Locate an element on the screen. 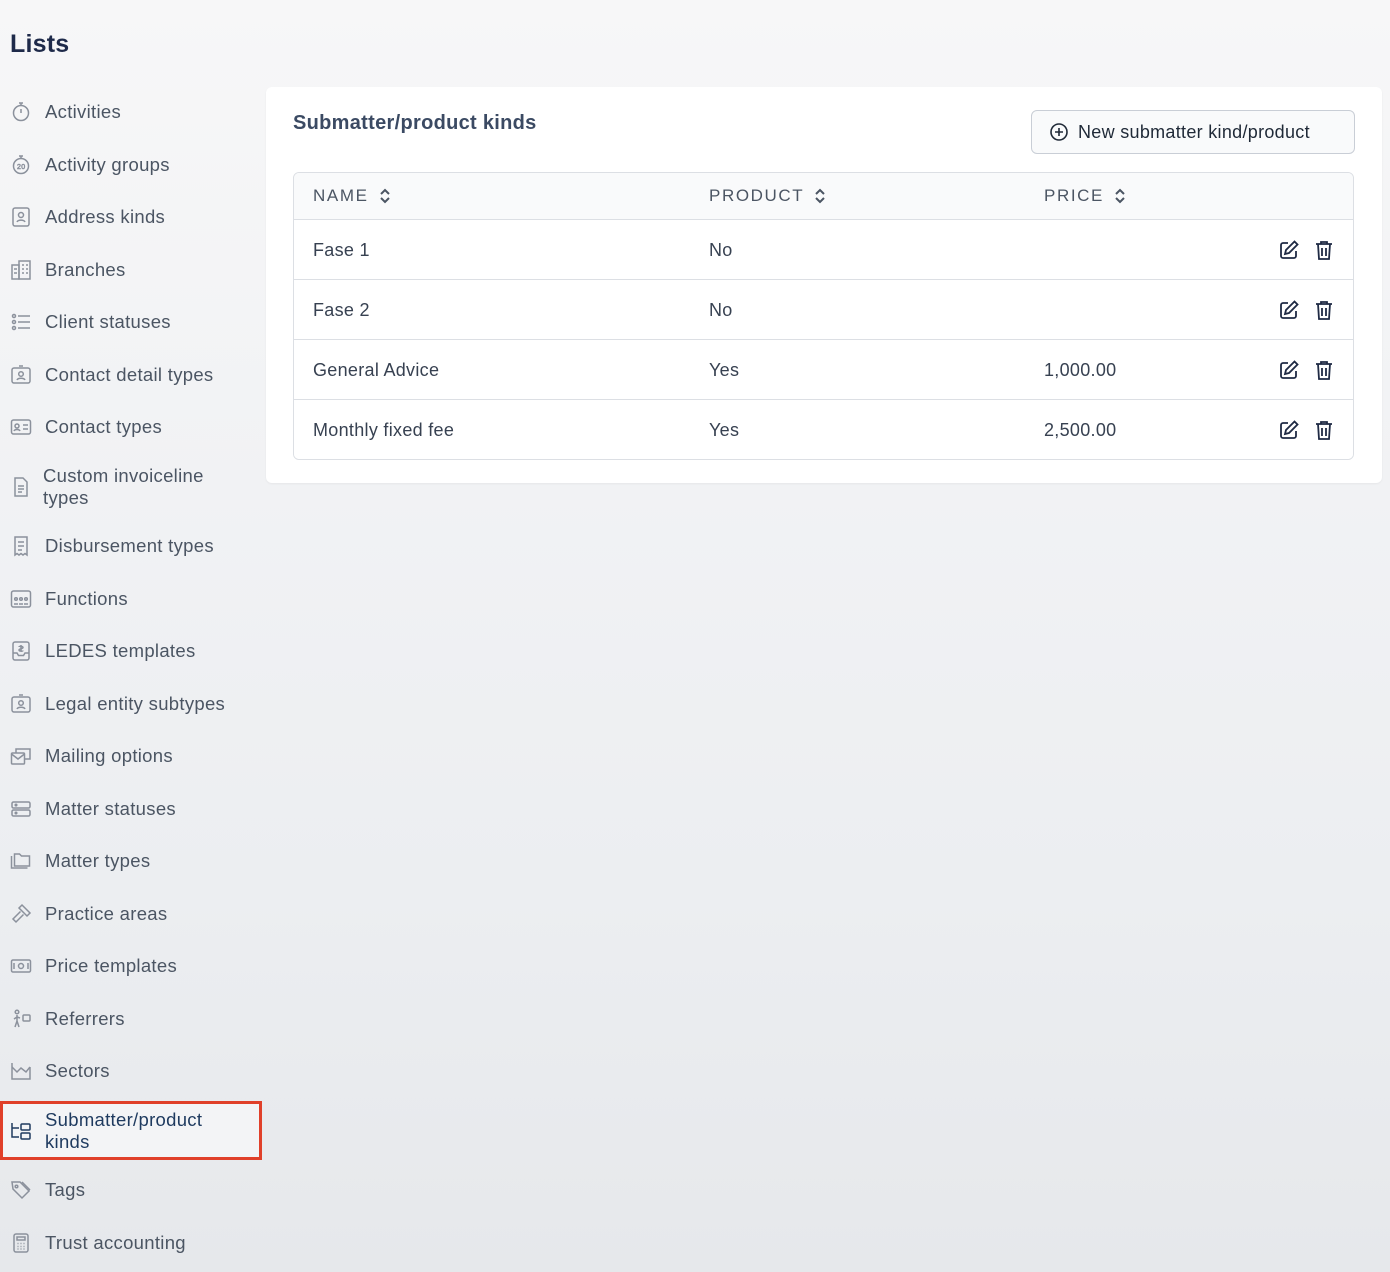  cell-name: Monthly fixed fee is located at coordinates (384, 430).